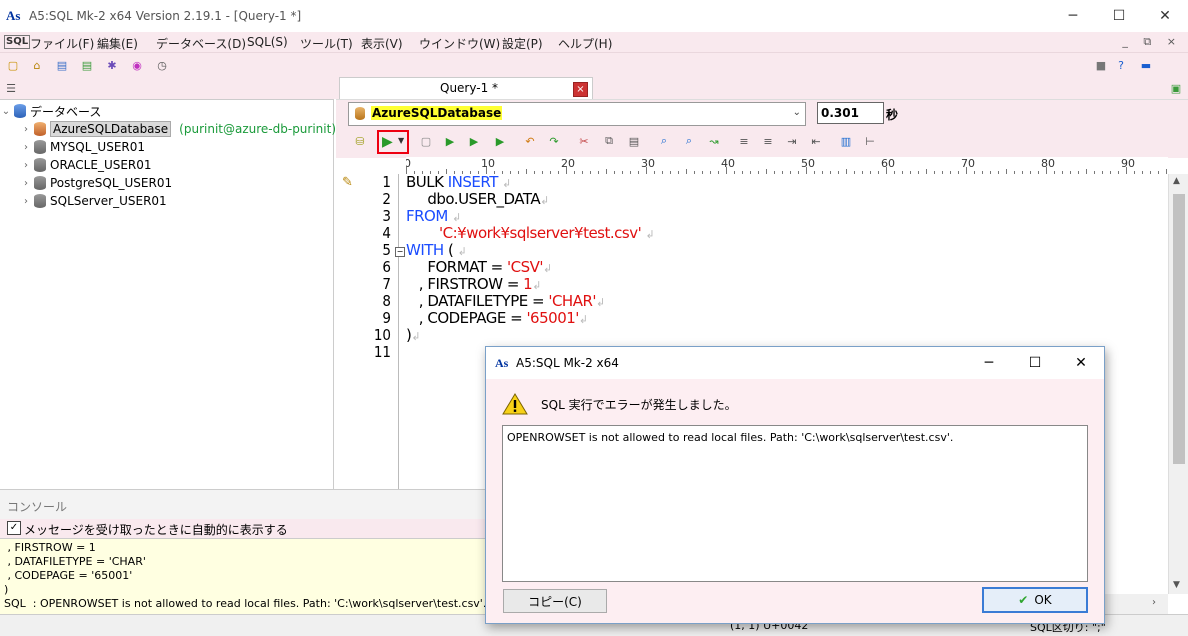  I want to click on tree-item-oracle: › ORACLE_USER01, so click(86, 165).